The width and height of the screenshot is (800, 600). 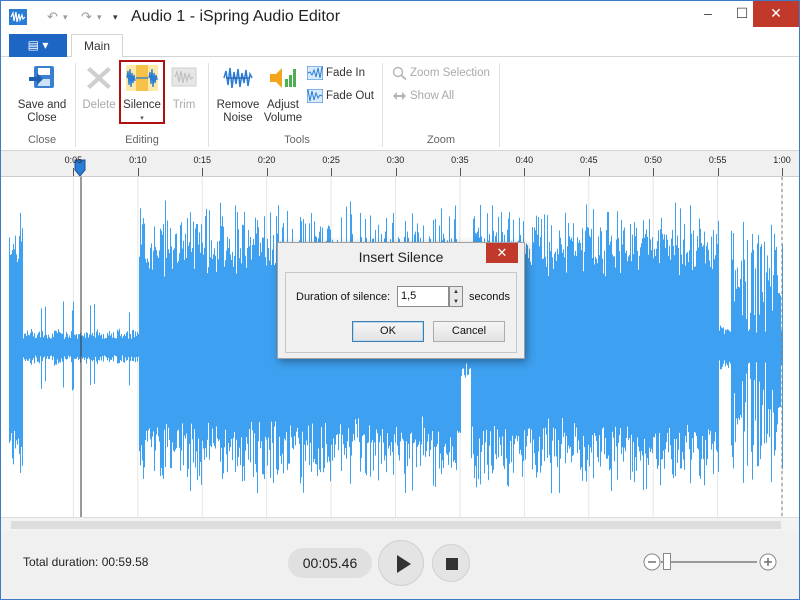 I want to click on horizontal-scrollbar, so click(x=400, y=524).